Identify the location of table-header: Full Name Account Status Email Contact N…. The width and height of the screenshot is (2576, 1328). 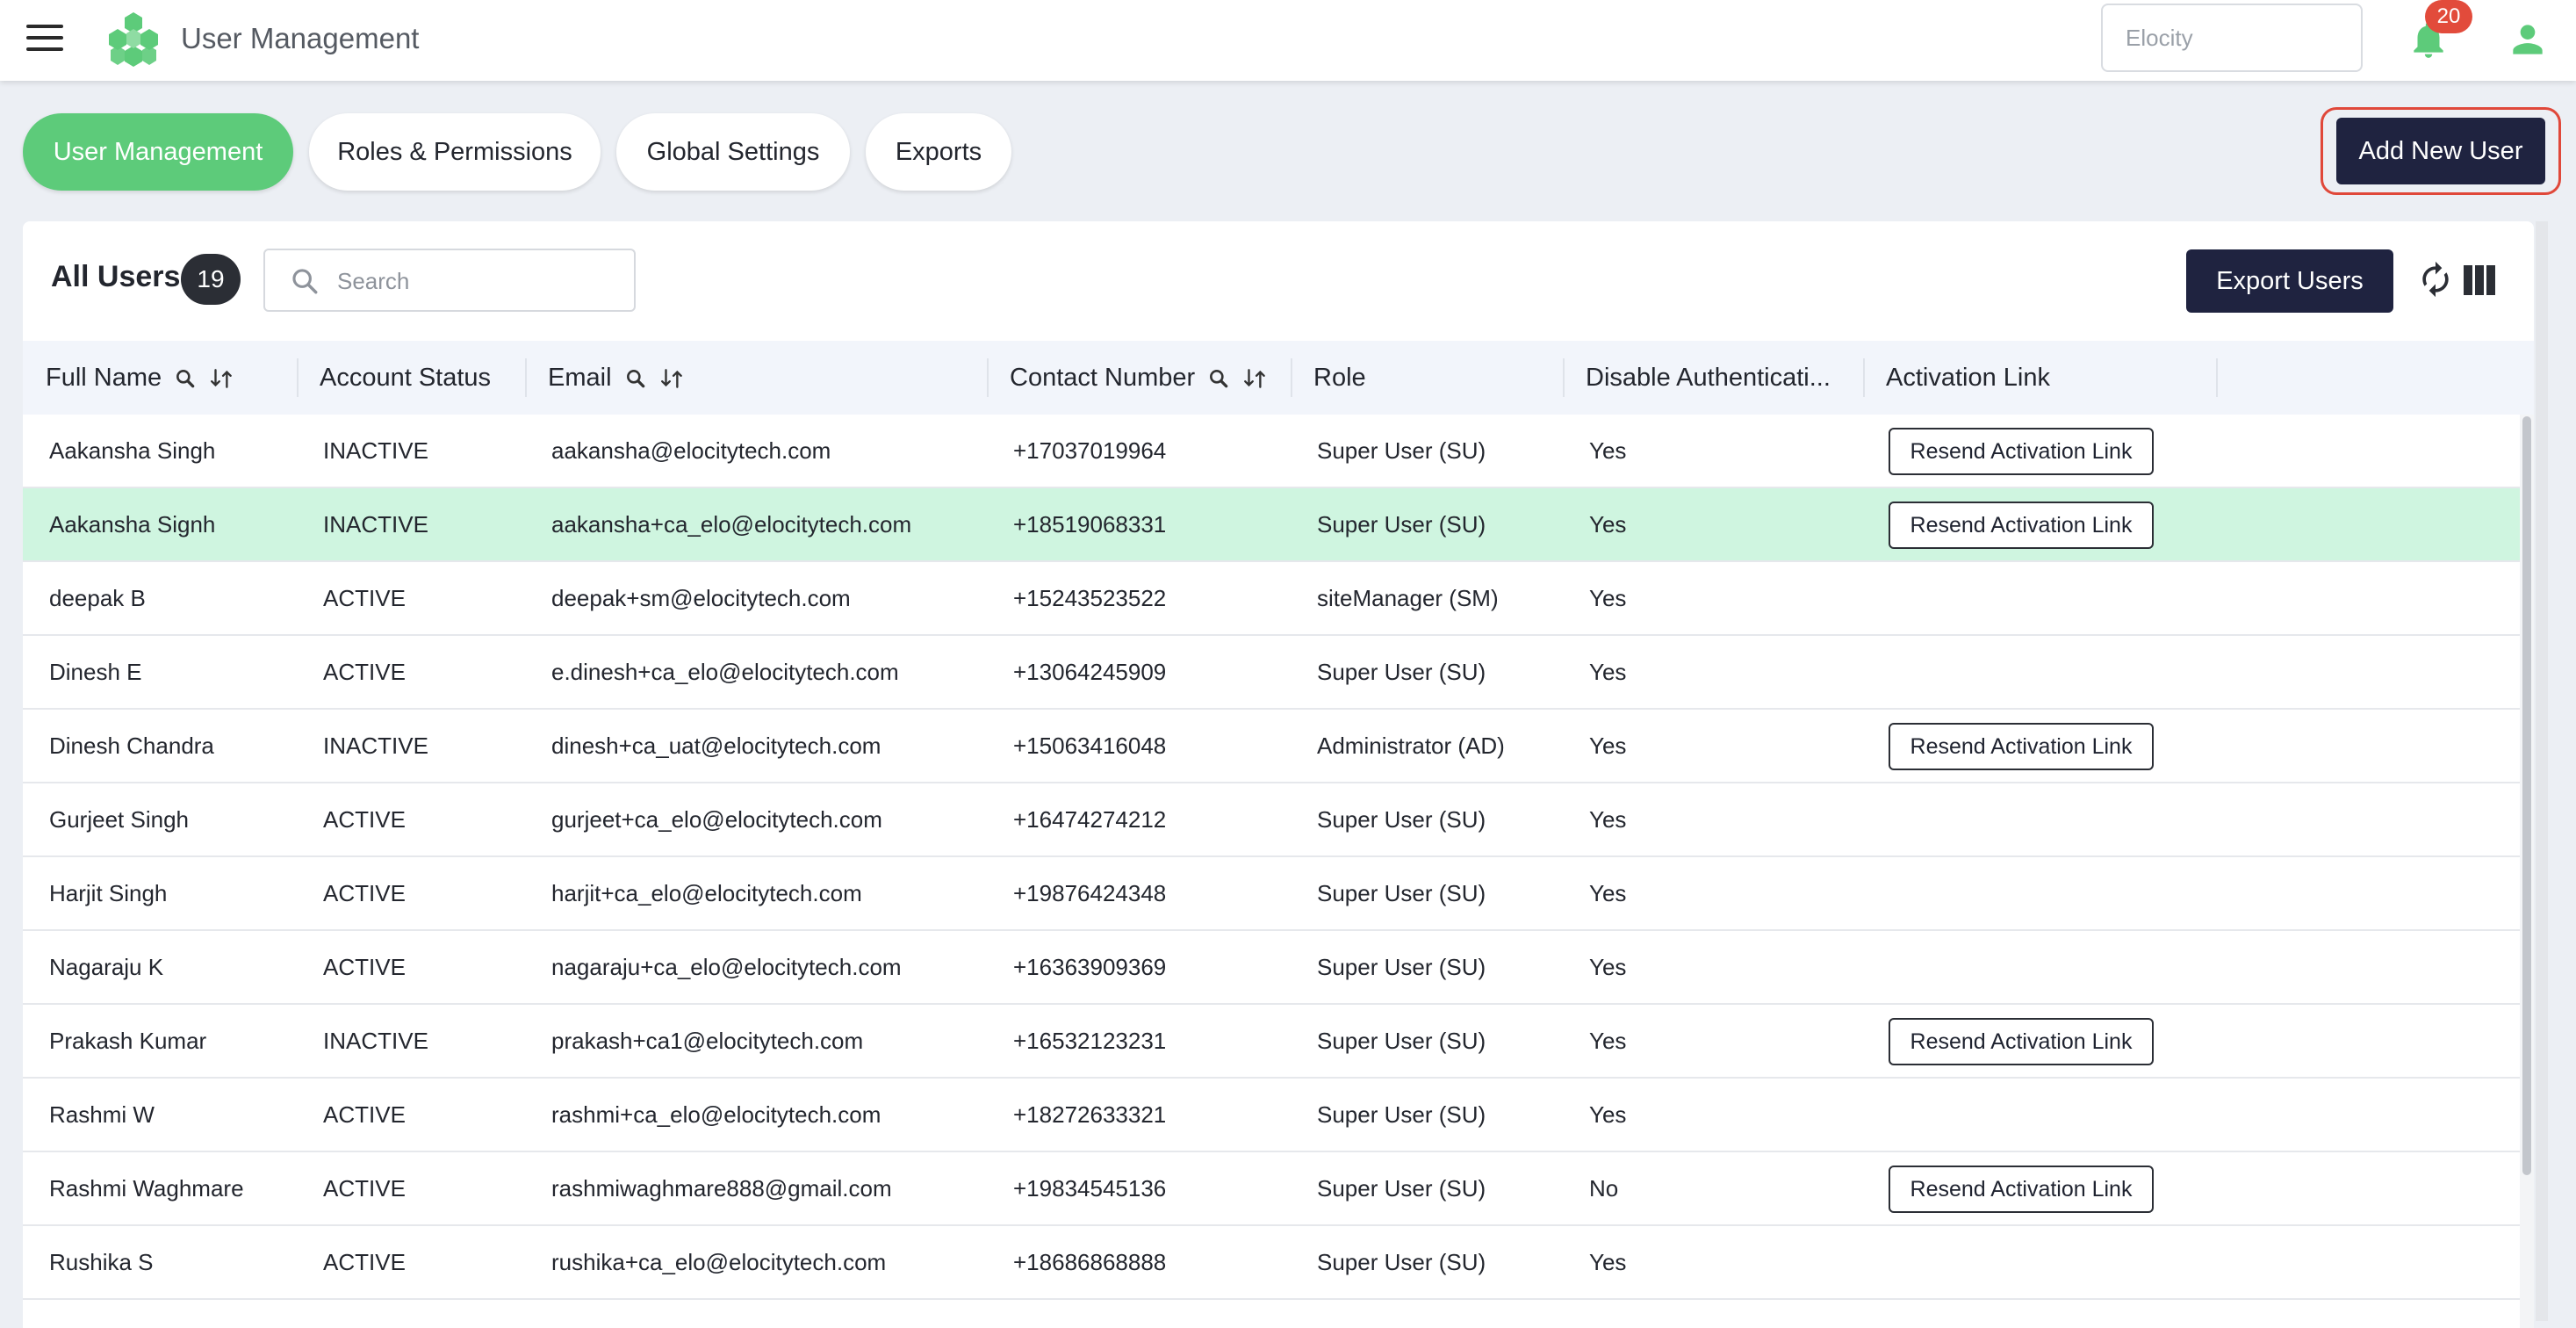
(1278, 378).